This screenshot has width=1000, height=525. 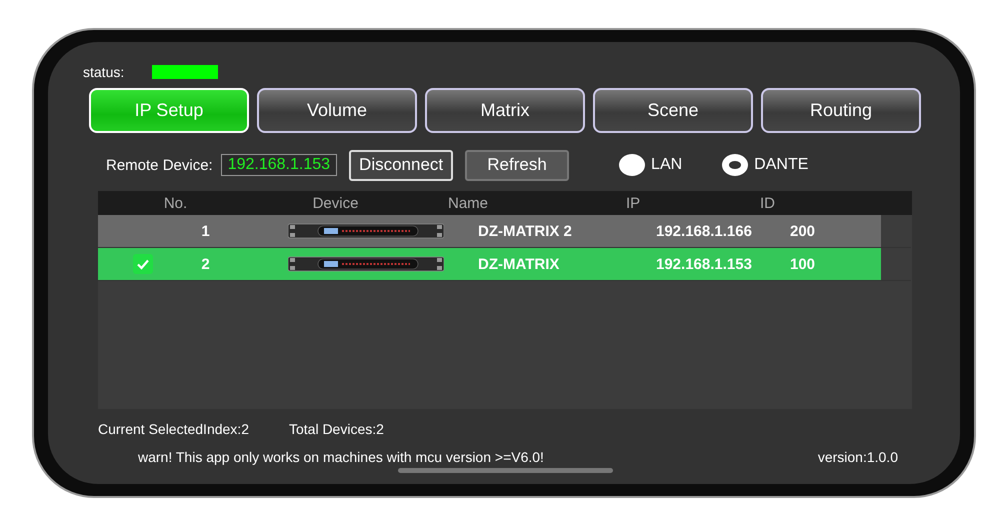 I want to click on disconnect-button: Disconnect, so click(x=401, y=165).